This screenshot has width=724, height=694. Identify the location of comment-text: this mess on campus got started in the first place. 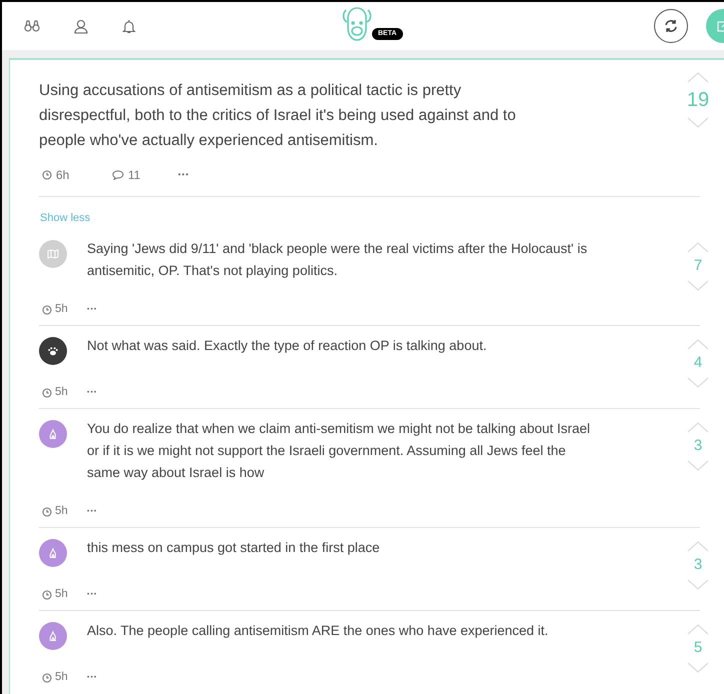
(234, 548).